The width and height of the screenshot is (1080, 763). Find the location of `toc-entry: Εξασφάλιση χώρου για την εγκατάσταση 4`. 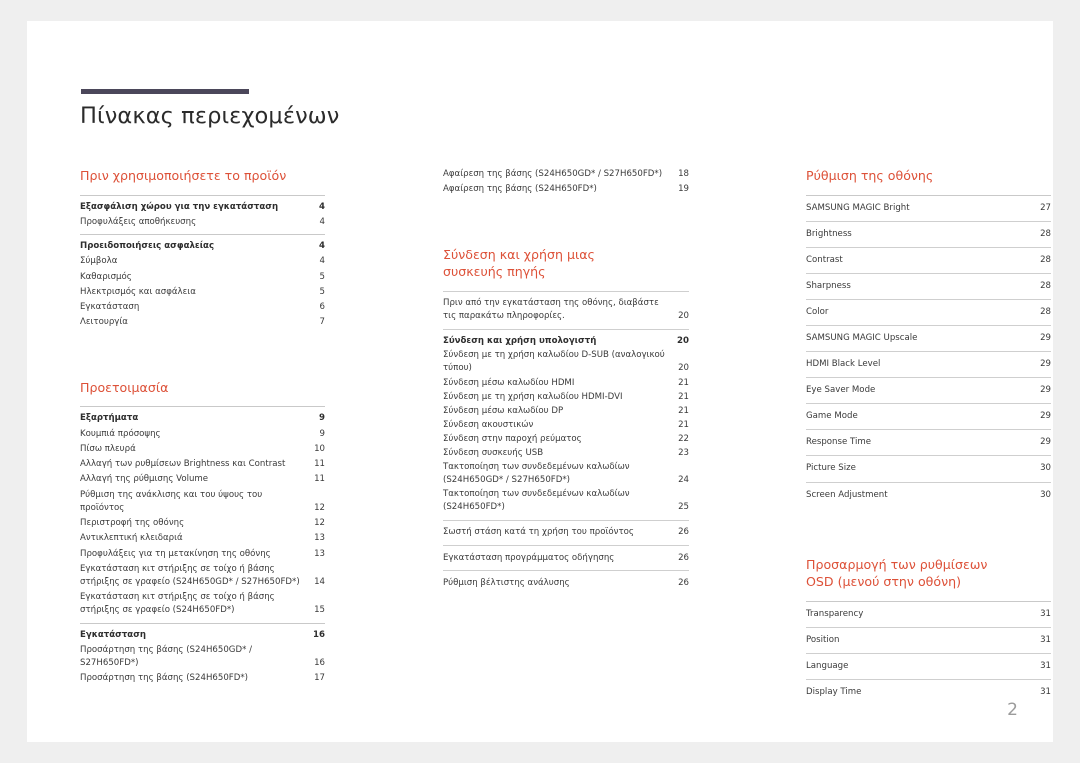

toc-entry: Εξασφάλιση χώρου για την εγκατάσταση 4 is located at coordinates (202, 207).